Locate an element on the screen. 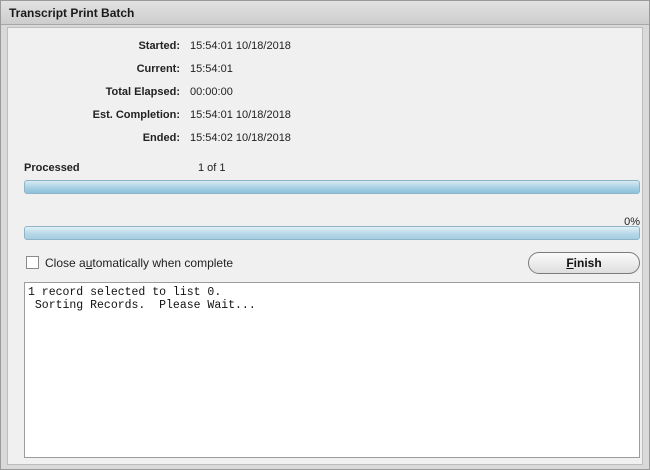 This screenshot has height=470, width=650. close-automatically-label: Close automatically when complete is located at coordinates (139, 263).